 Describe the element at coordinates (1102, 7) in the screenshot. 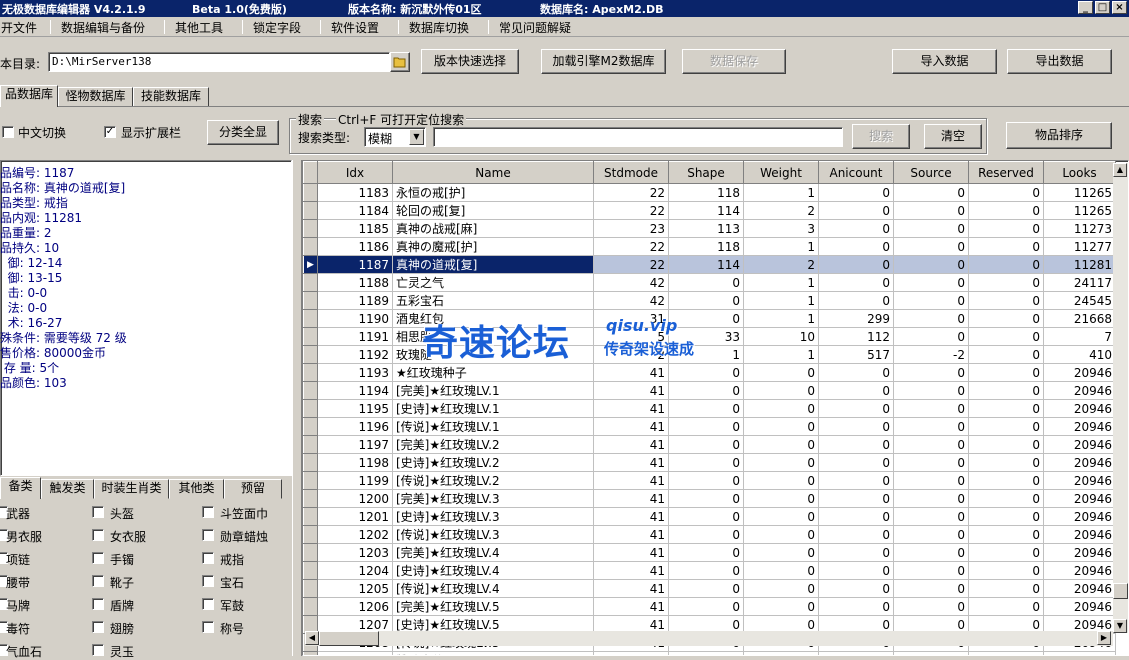

I see `maximize-icon: □` at that location.